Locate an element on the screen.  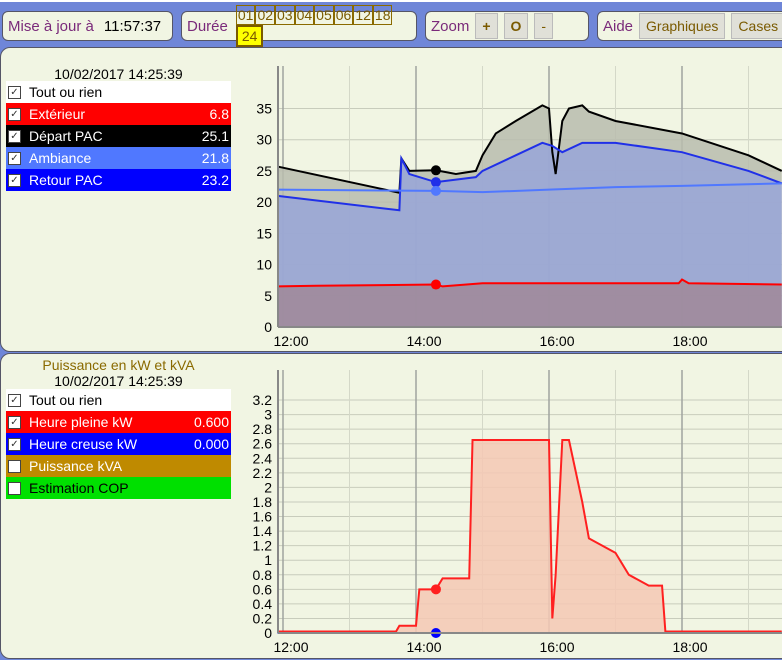
y-tick-label: 1.8 is located at coordinates (263, 502).